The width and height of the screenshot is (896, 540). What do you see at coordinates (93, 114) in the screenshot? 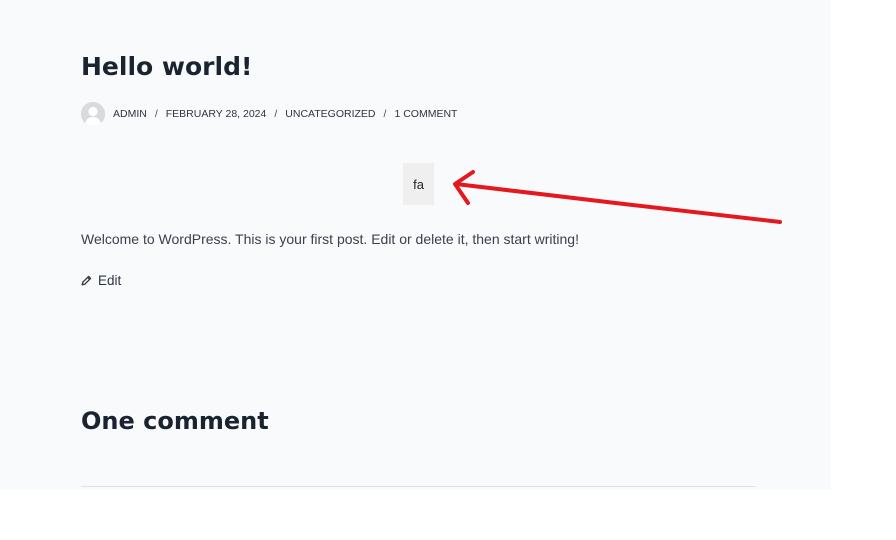
I see `default-avatar-icon` at bounding box center [93, 114].